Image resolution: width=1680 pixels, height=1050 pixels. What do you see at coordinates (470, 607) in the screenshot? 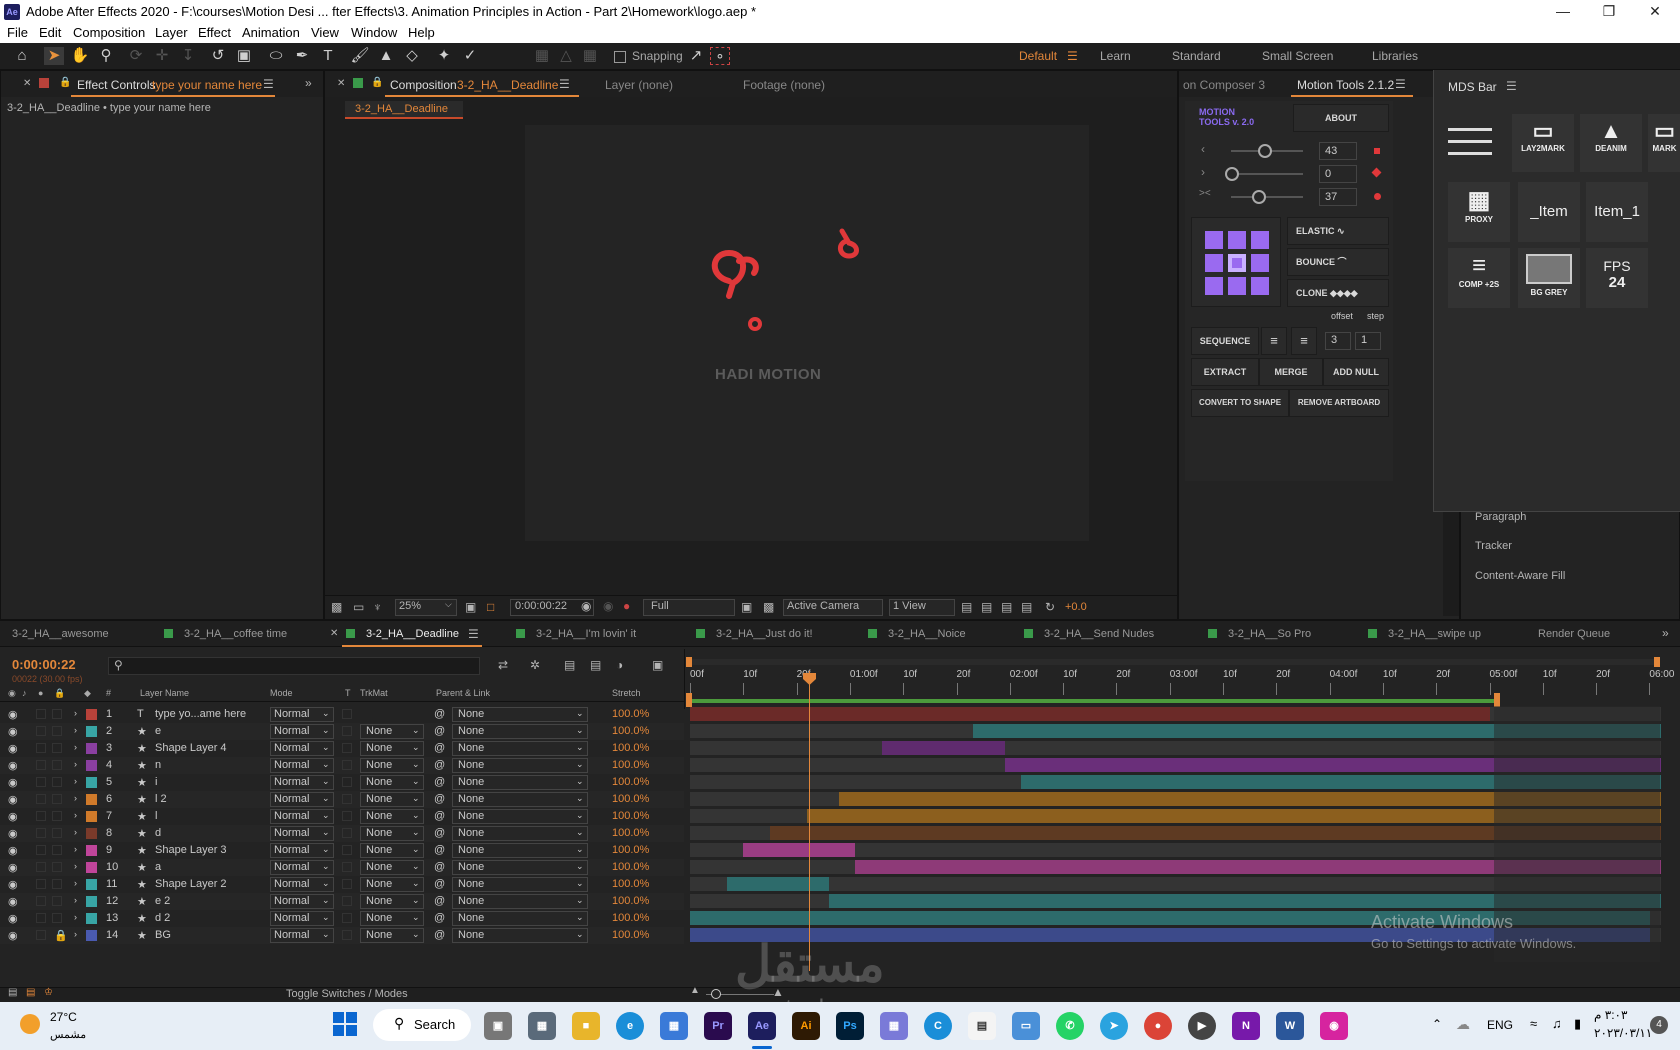
I see `safe-zones-icon: ▣` at bounding box center [470, 607].